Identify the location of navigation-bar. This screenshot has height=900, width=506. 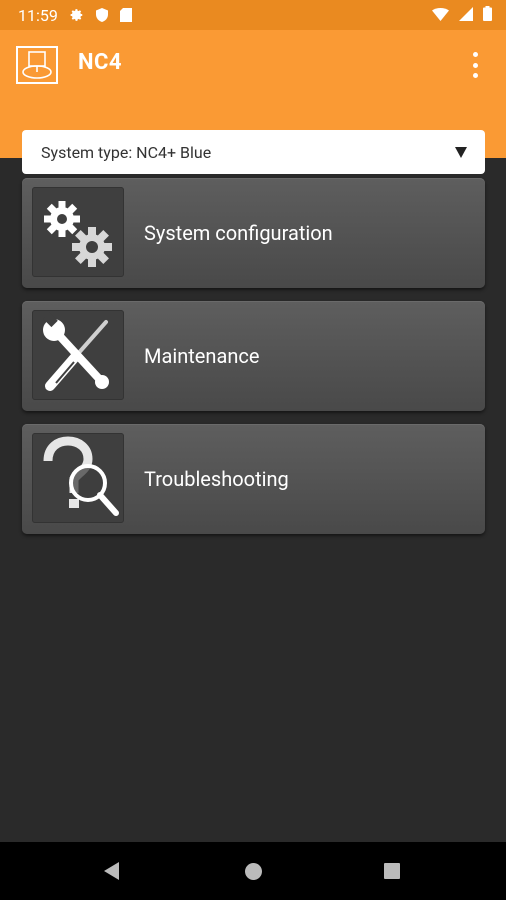
(253, 871).